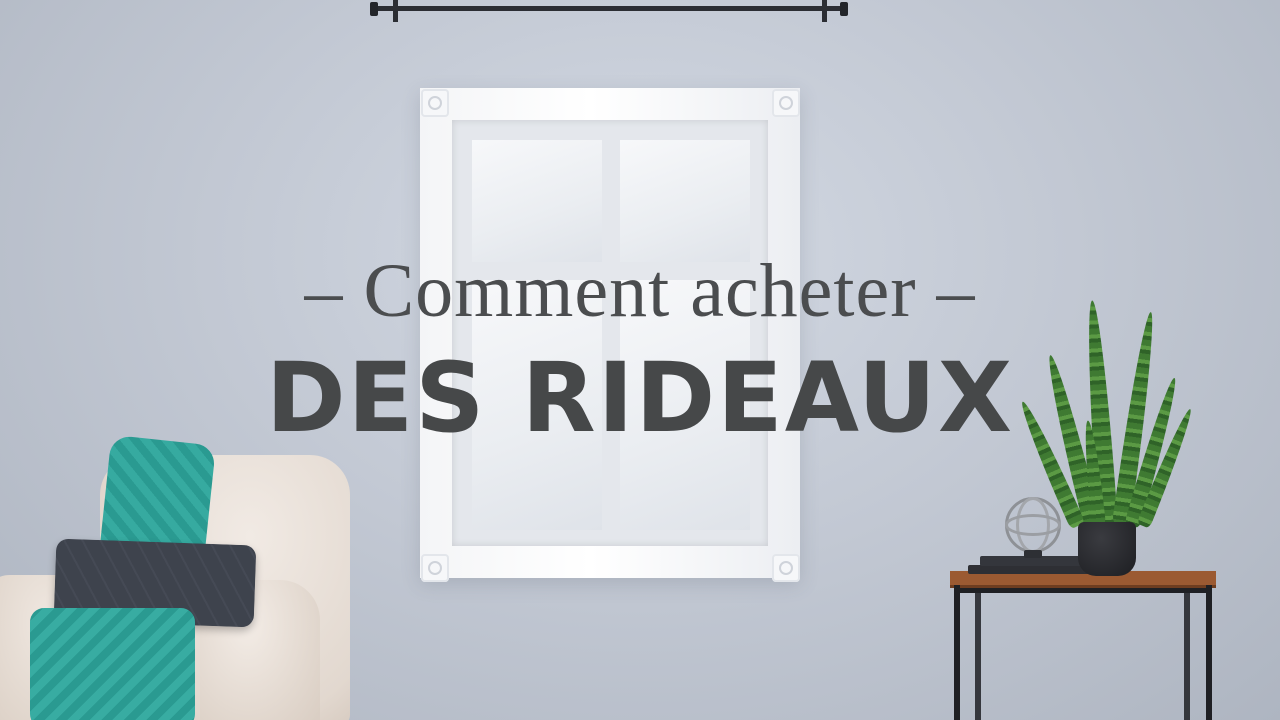 The width and height of the screenshot is (1280, 720). What do you see at coordinates (1033, 554) in the screenshot?
I see `decor-sphere-base` at bounding box center [1033, 554].